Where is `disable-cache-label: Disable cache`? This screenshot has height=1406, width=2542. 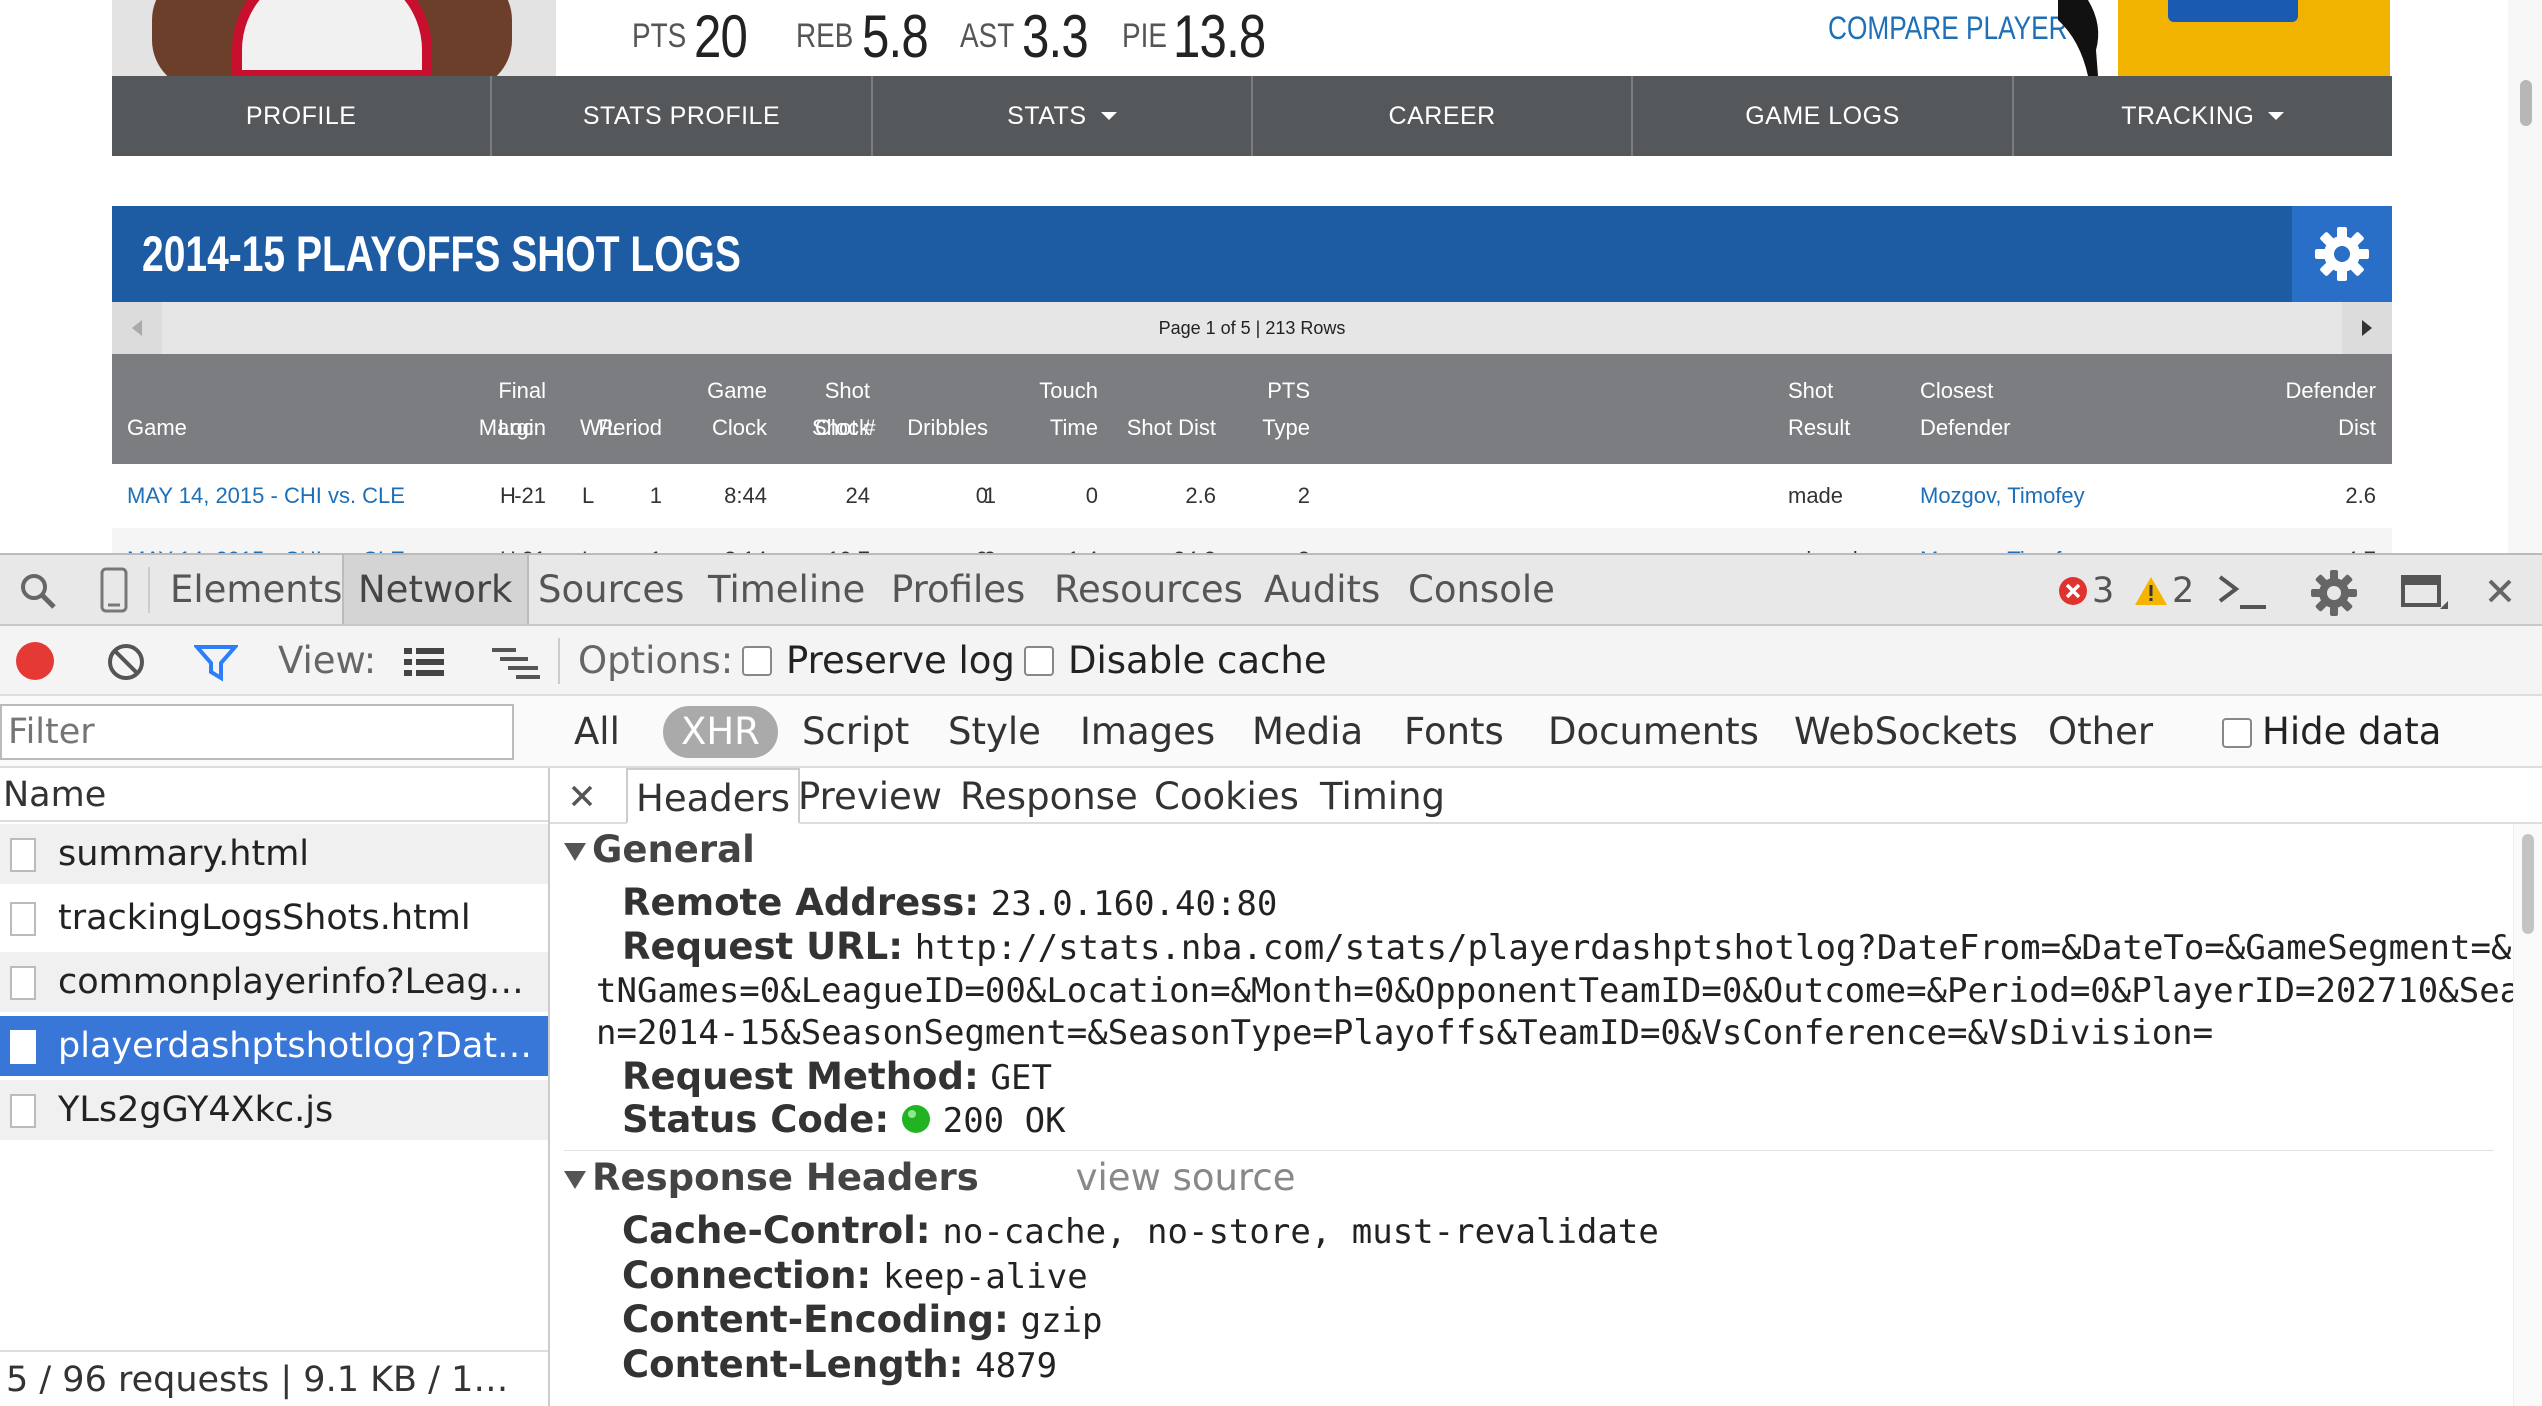
disable-cache-label: Disable cache is located at coordinates (1197, 661).